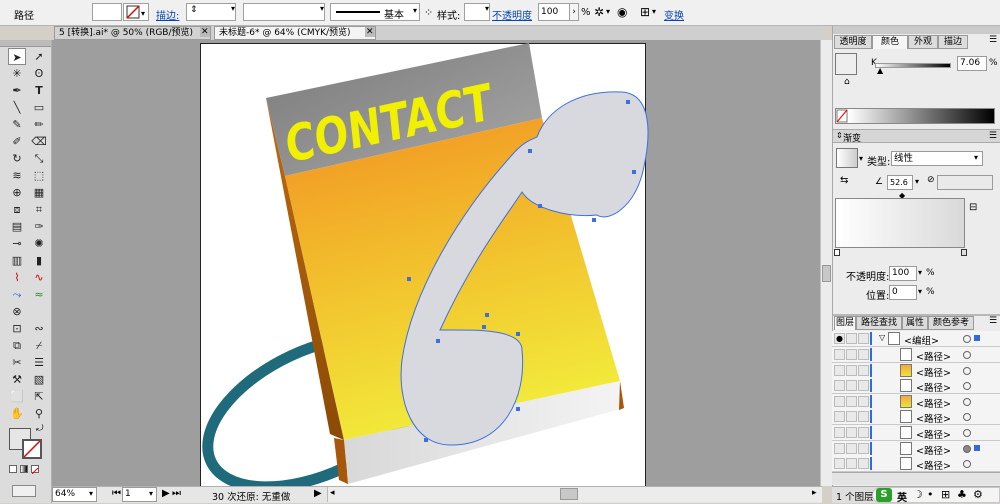 The image size is (1000, 504). I want to click on tab-color: 颜色, so click(890, 42).